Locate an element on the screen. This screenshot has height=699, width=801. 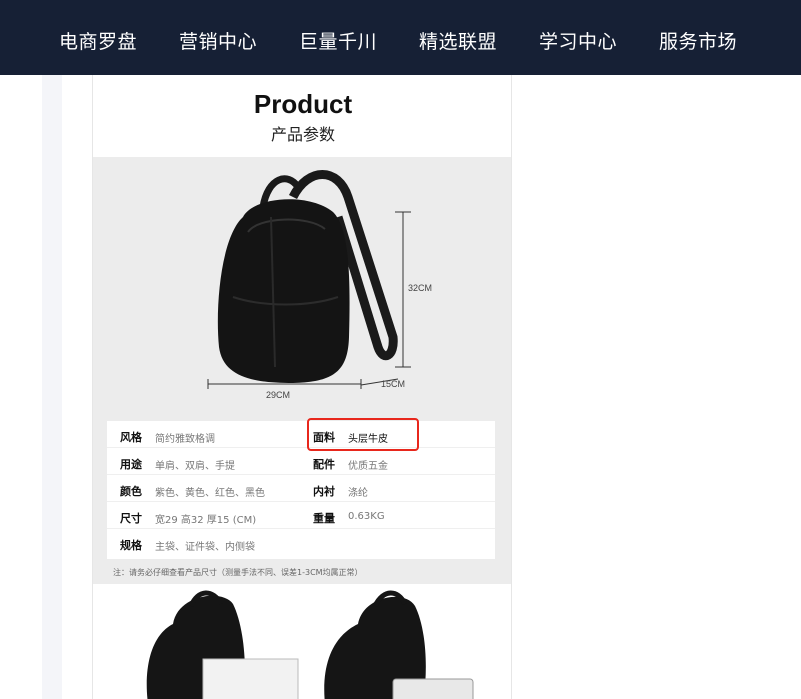
spec-label: 用途 is located at coordinates (131, 464).